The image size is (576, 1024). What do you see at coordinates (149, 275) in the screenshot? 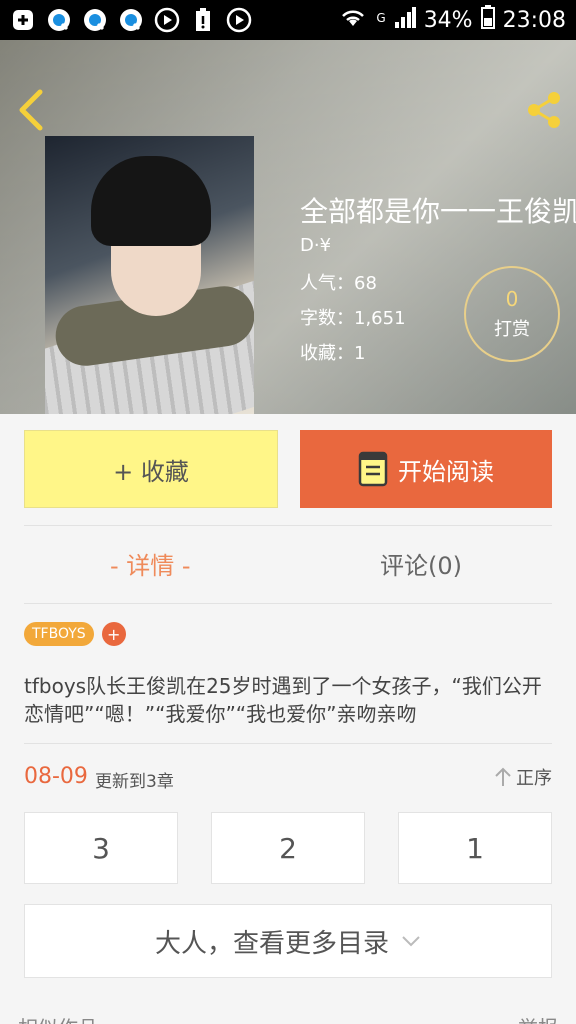
I see `book-cover` at bounding box center [149, 275].